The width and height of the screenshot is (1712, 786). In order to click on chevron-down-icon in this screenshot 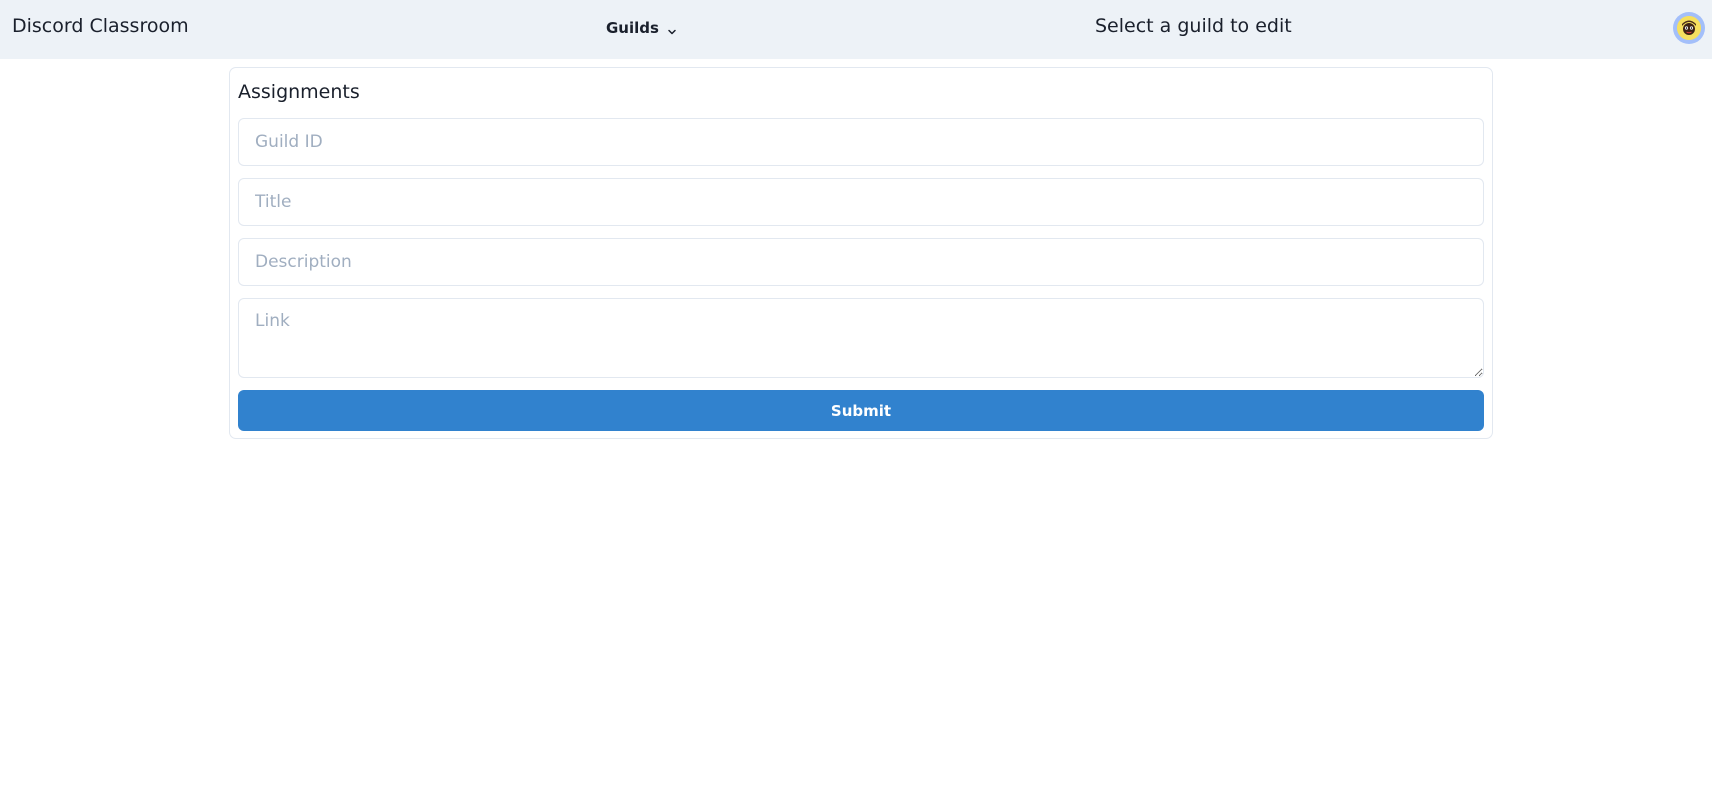, I will do `click(672, 29)`.